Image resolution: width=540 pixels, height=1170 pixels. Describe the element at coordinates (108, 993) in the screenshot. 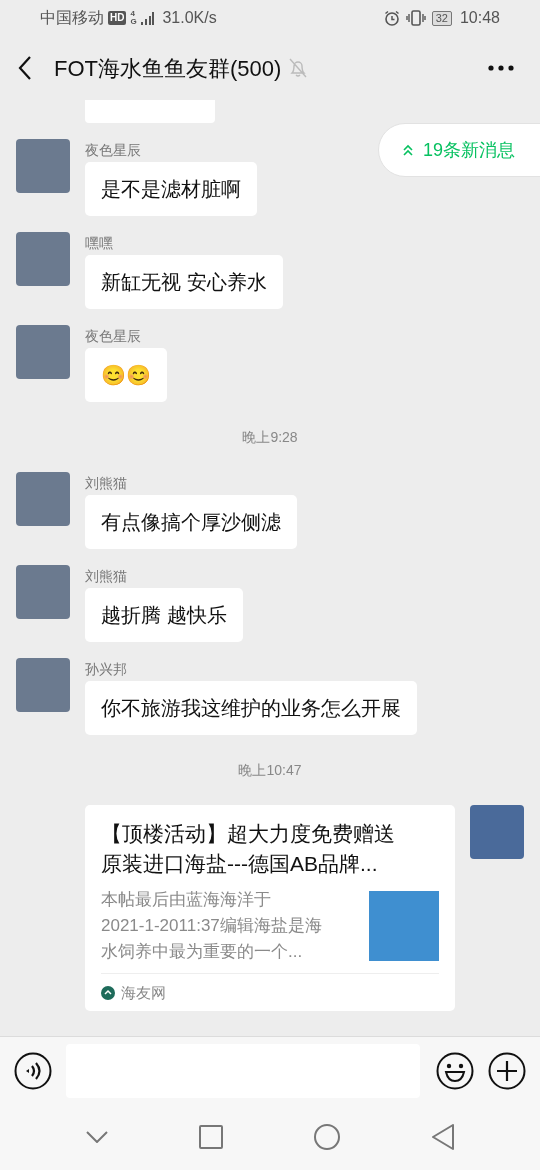

I see `site-logo-icon` at that location.